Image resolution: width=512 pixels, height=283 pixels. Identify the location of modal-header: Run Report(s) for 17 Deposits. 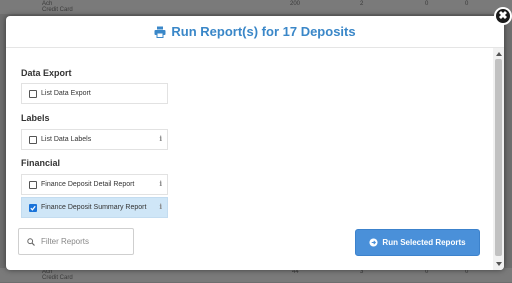
(255, 32).